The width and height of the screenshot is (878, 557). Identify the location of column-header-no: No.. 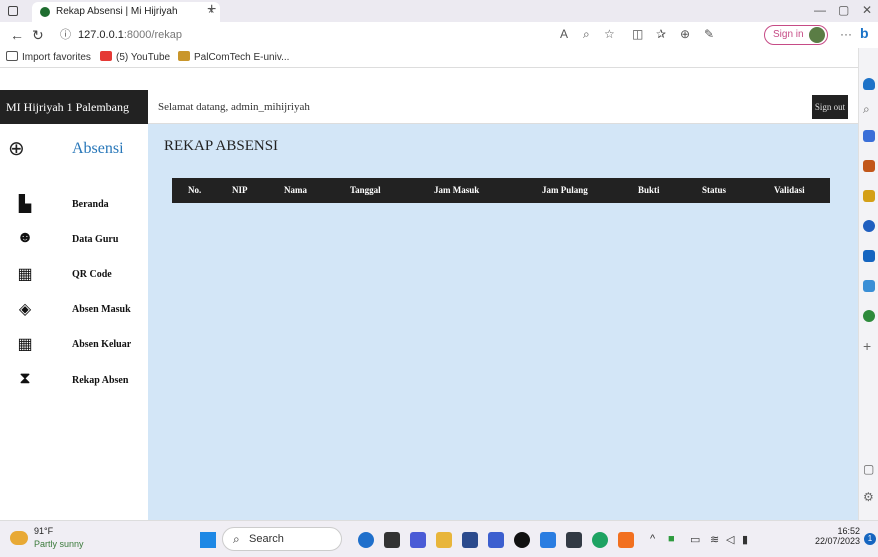
(195, 190).